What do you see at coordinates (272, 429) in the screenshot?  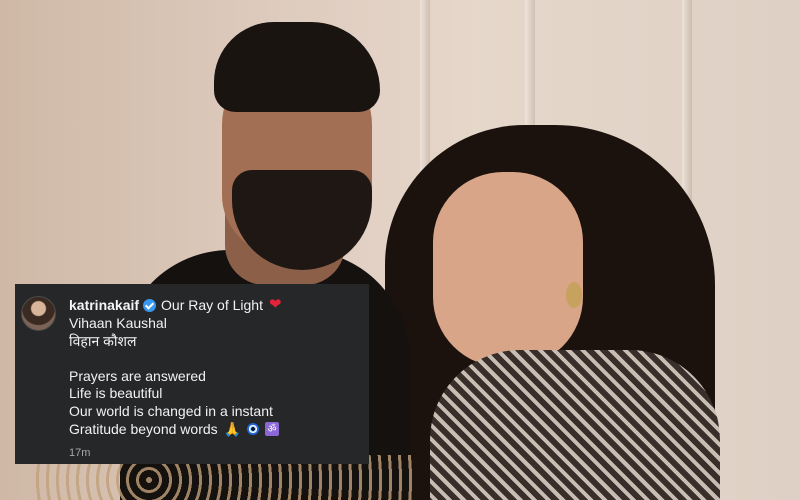 I see `om-icon: ॐ` at bounding box center [272, 429].